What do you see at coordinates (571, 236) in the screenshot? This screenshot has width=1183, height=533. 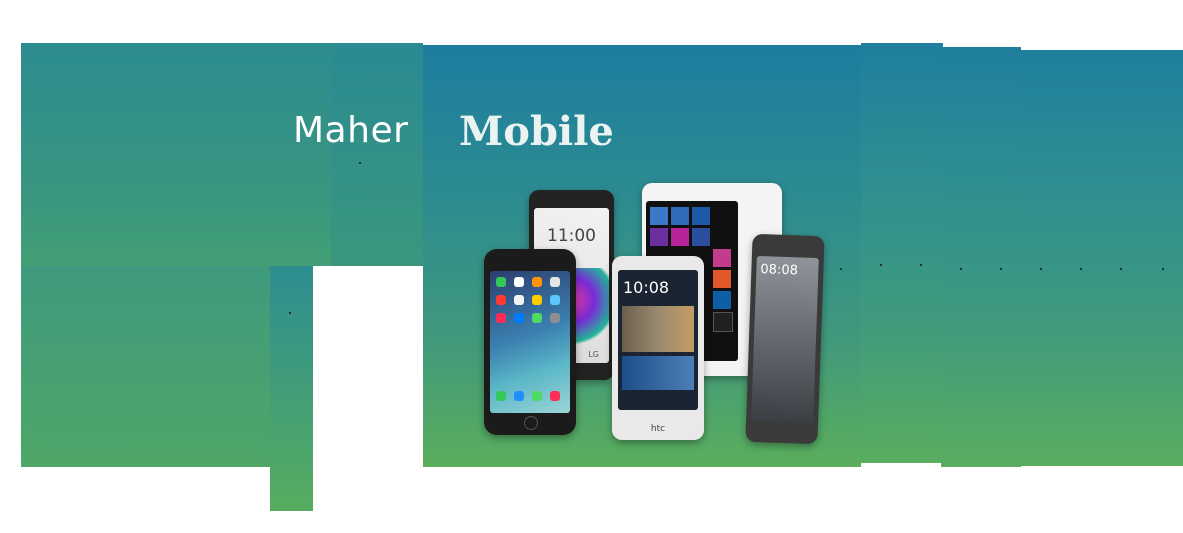 I see `lg-clock: 11:00` at bounding box center [571, 236].